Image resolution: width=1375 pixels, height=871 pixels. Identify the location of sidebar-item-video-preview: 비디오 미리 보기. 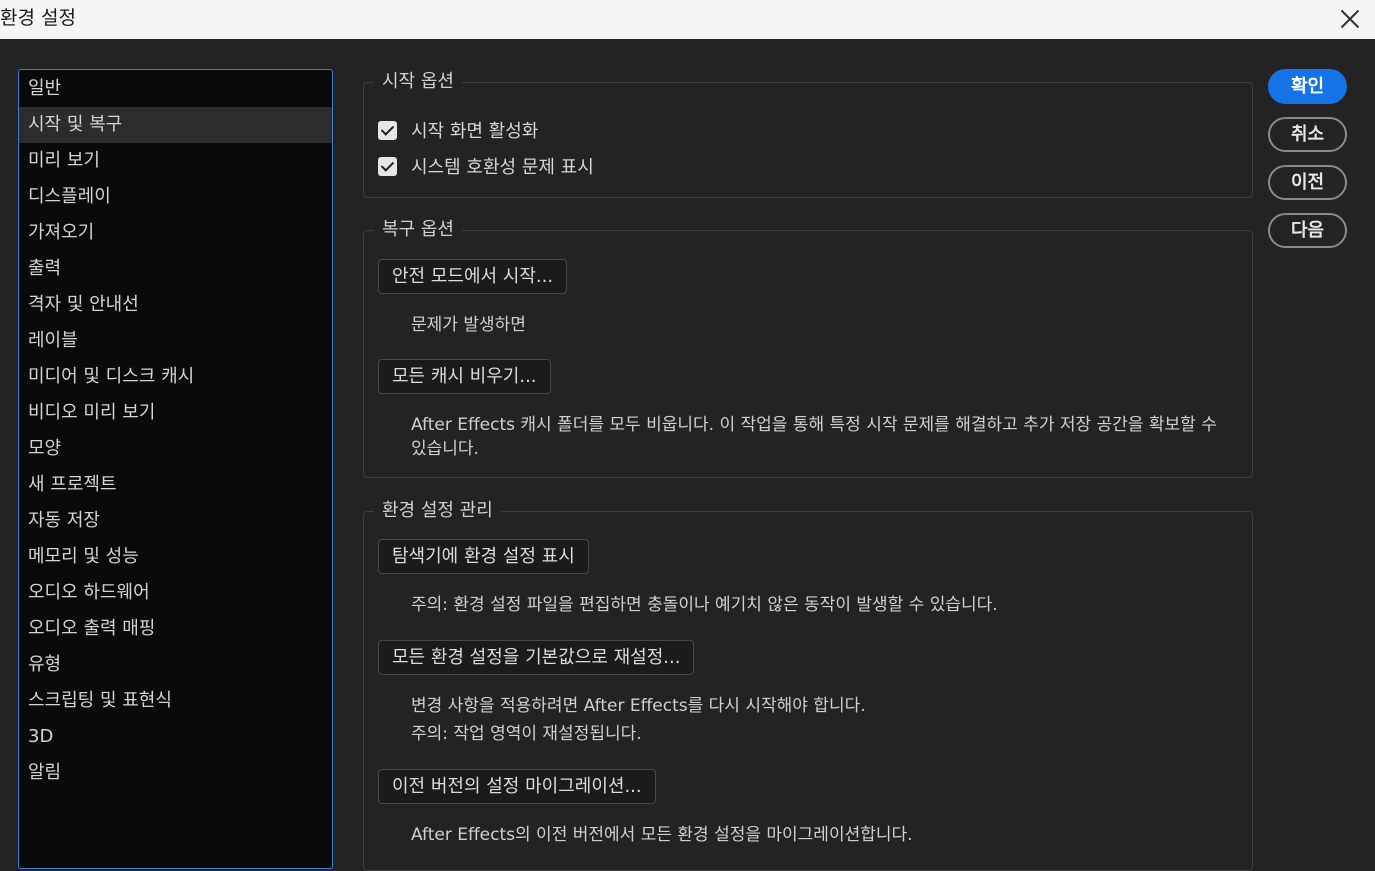
(175, 413).